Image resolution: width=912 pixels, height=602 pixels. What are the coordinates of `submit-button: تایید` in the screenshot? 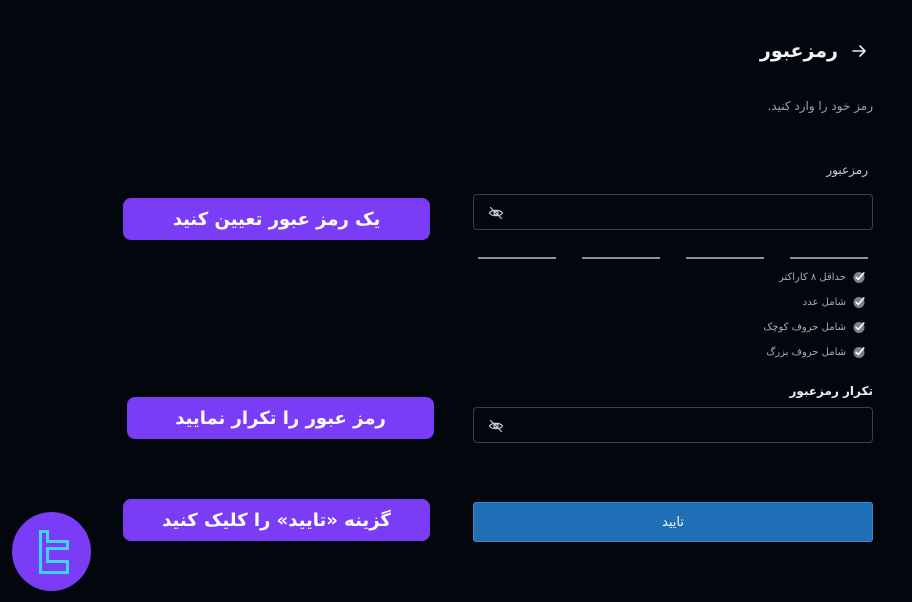 It's located at (673, 522).